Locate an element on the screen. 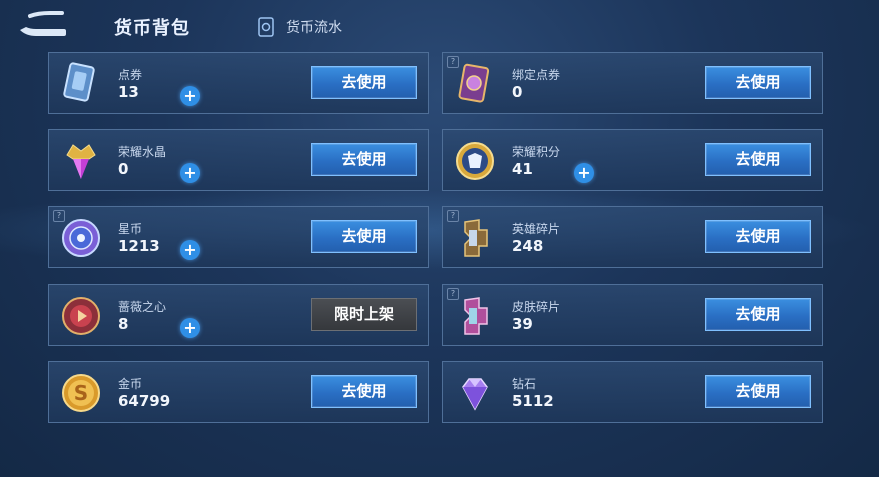  currency-flow-label: 货币流水 is located at coordinates (314, 28).